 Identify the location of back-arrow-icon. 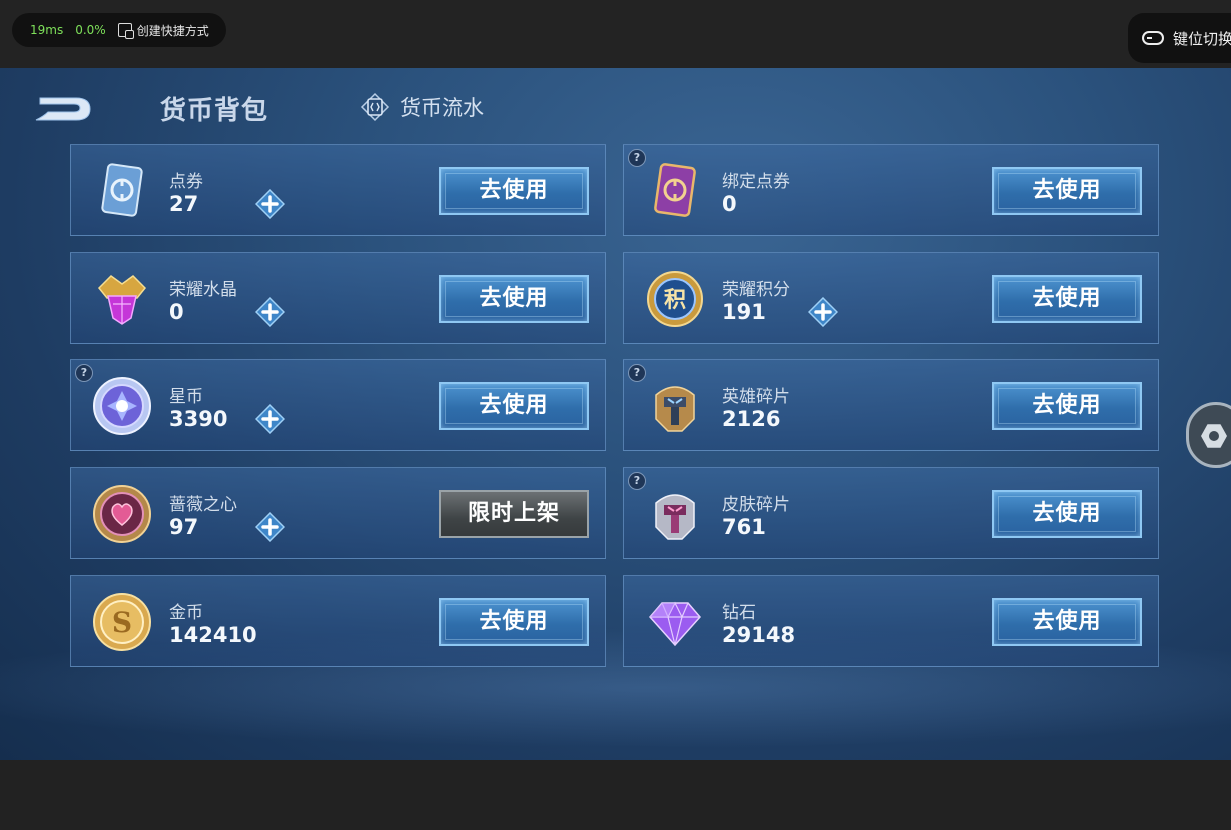
(62, 107).